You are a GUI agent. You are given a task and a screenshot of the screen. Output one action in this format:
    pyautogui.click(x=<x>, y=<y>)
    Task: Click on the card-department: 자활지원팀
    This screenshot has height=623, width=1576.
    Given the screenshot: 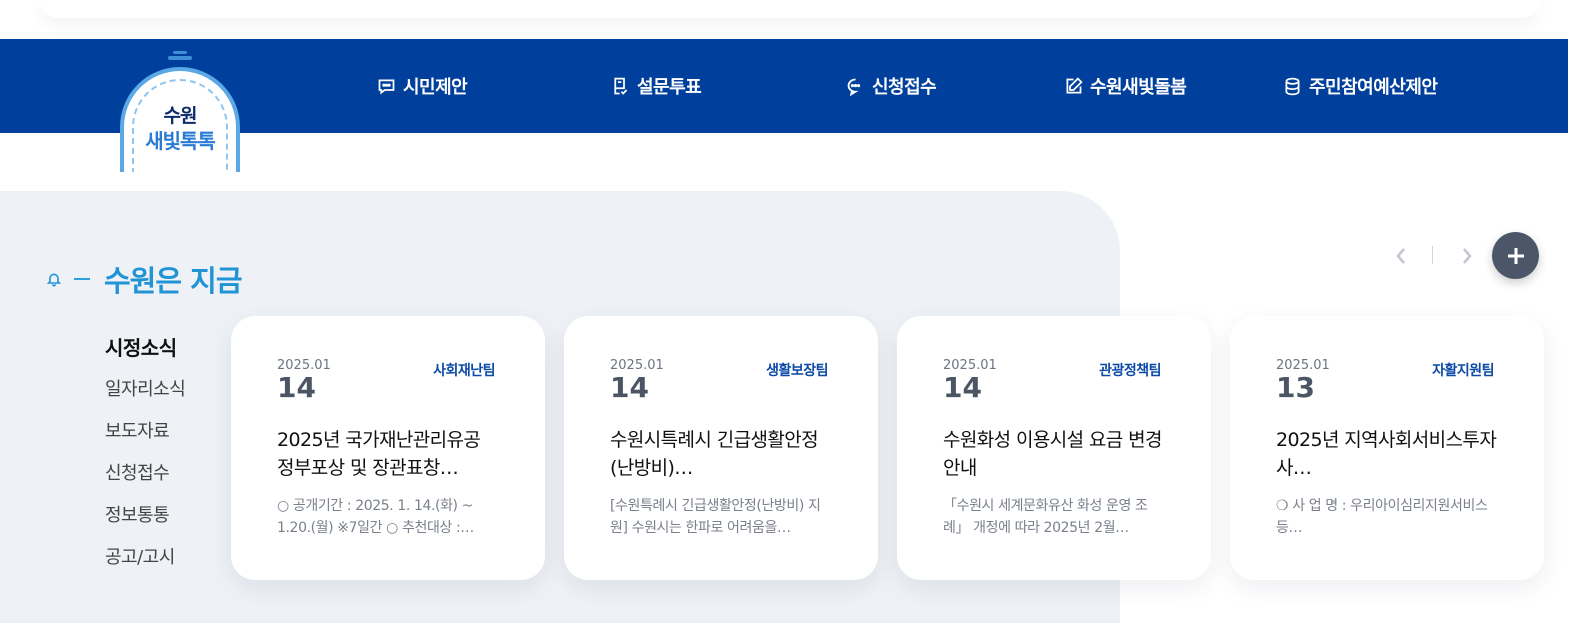 What is the action you would take?
    pyautogui.click(x=1463, y=371)
    